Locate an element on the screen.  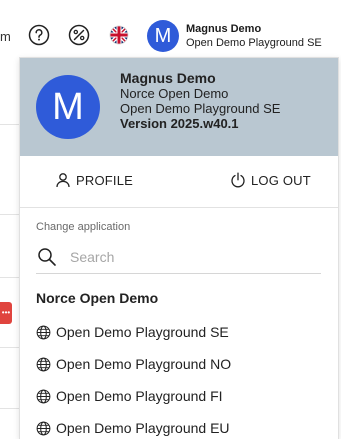
uk-flag-icon is located at coordinates (119, 35).